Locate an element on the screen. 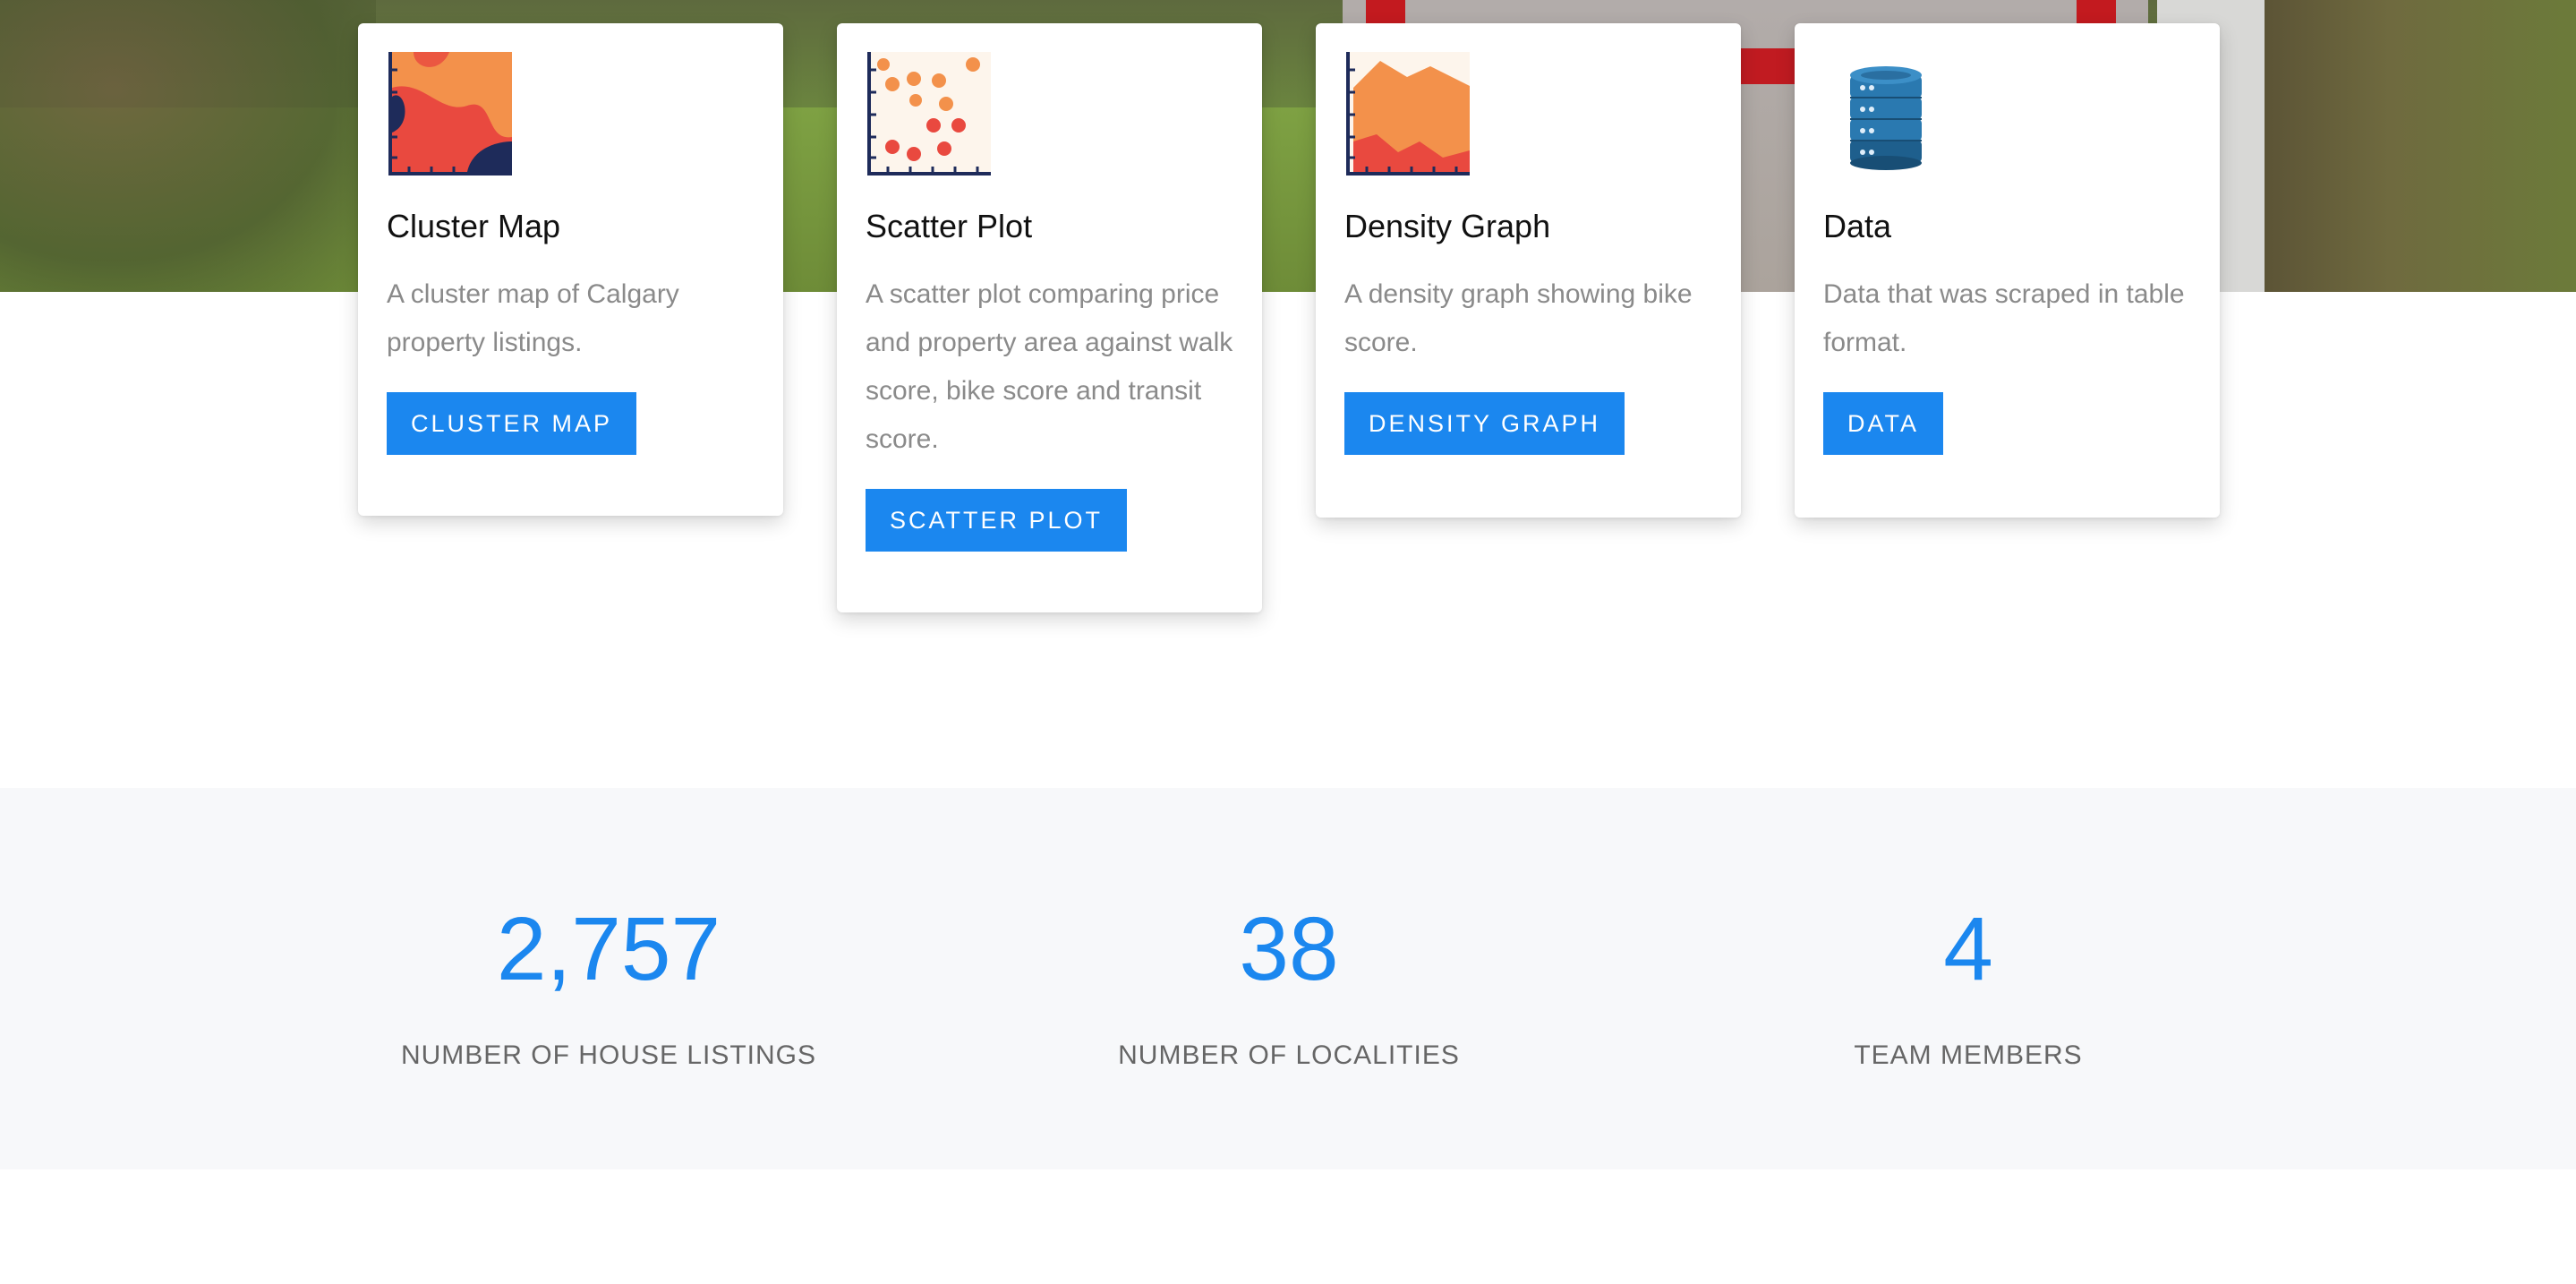 The height and width of the screenshot is (1284, 2576). hero-right-foliage is located at coordinates (2420, 146).